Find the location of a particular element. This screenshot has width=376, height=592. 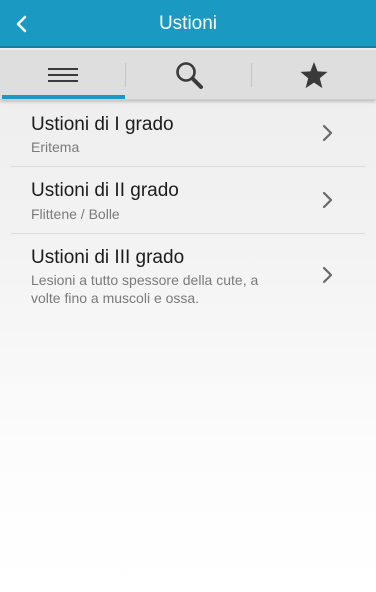

page-title: Ustioni is located at coordinates (188, 23).